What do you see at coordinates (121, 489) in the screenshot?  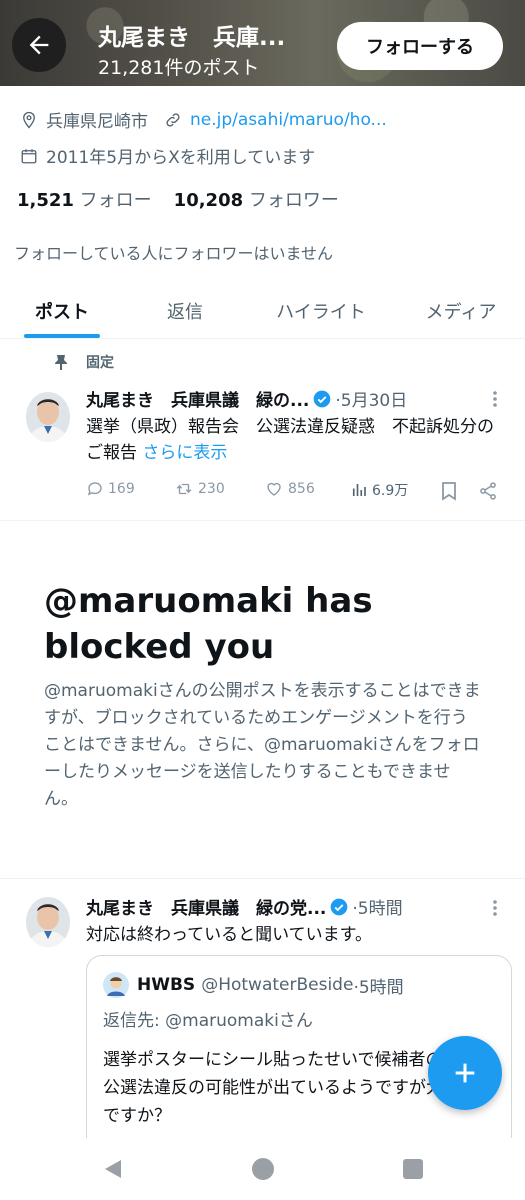 I see `reply-count: 169` at bounding box center [121, 489].